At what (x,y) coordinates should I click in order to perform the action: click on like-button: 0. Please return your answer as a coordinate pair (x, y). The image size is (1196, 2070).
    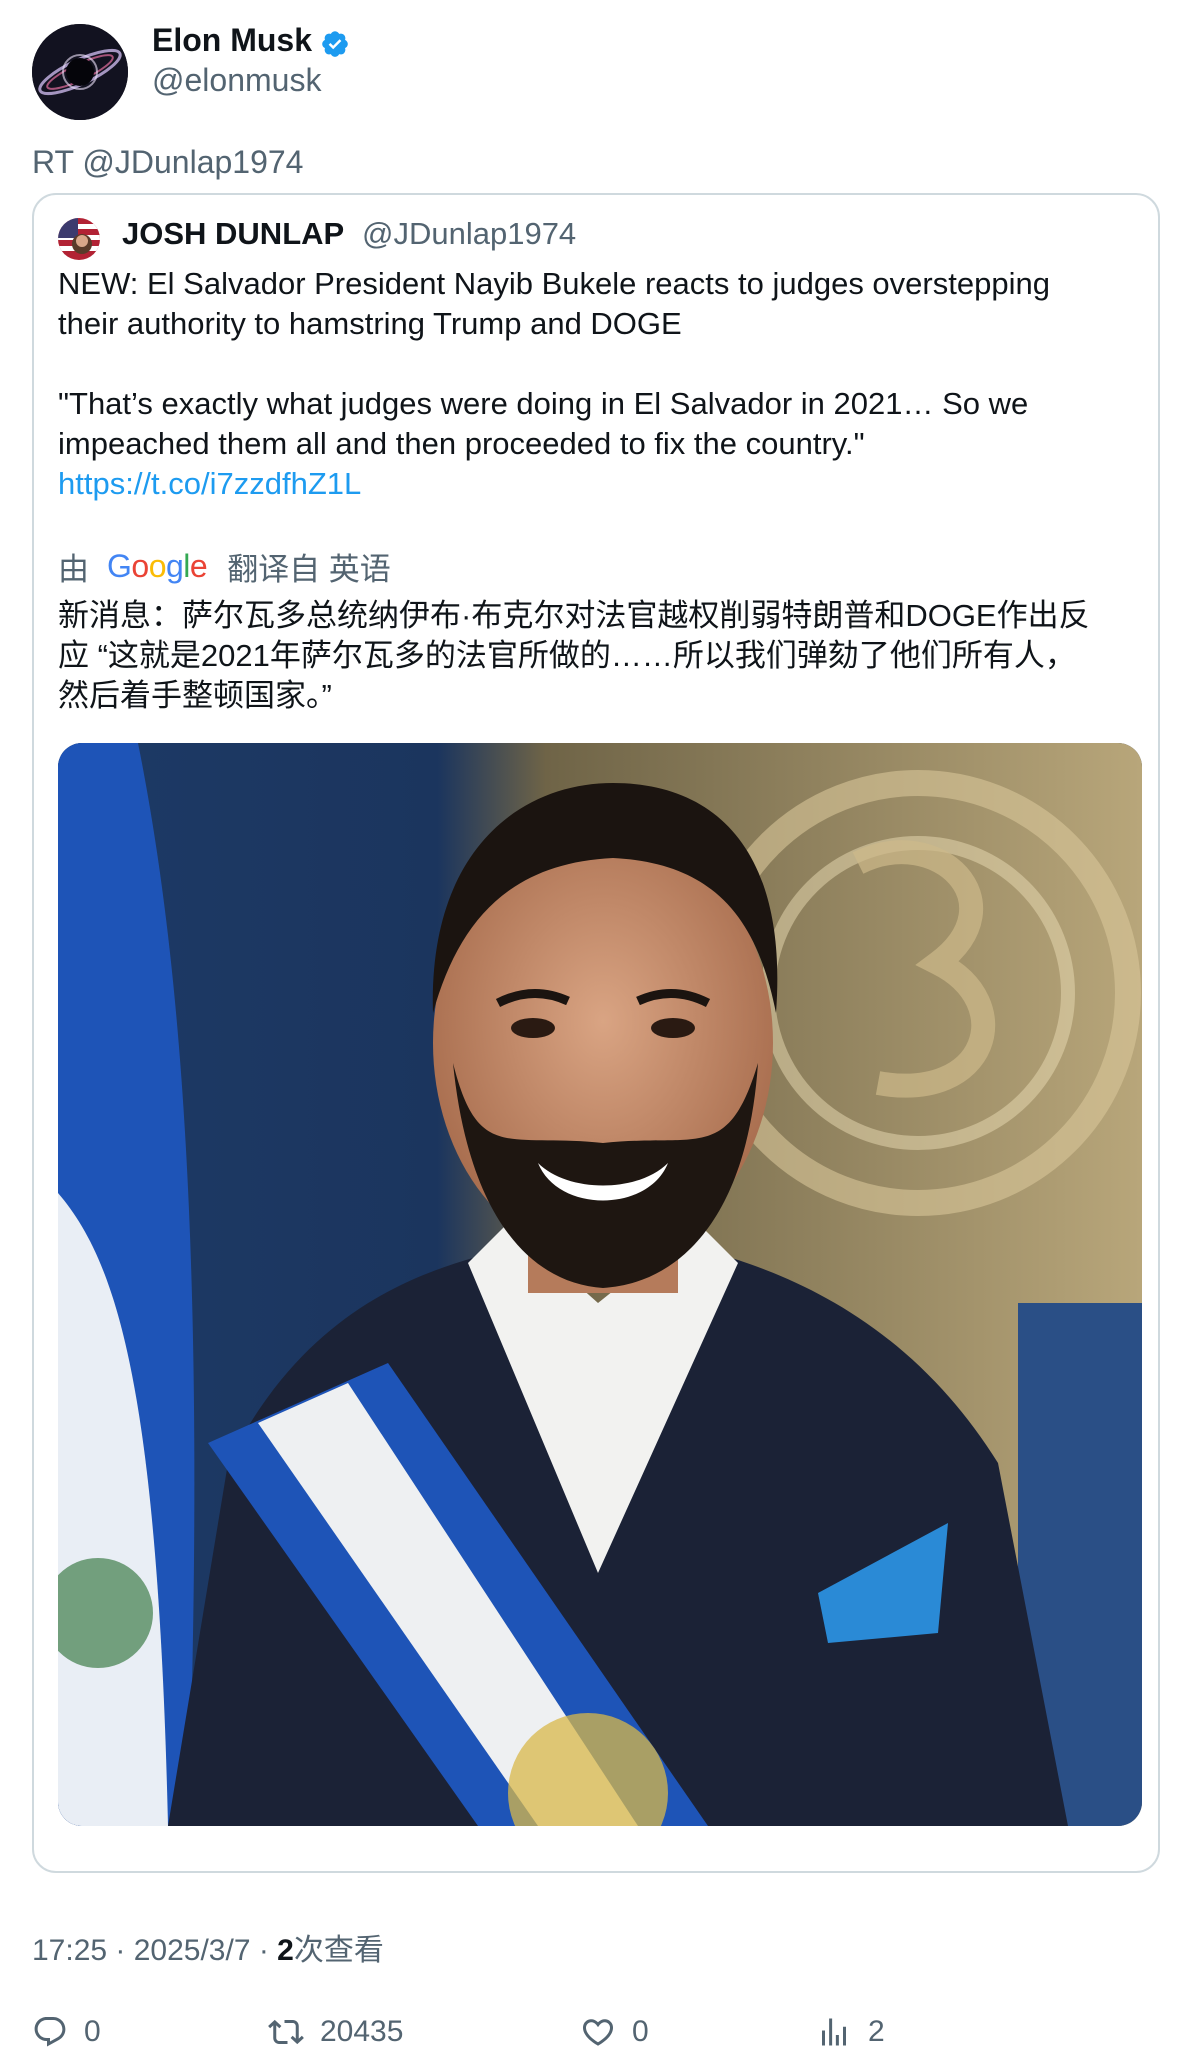
    Looking at the image, I should click on (614, 2032).